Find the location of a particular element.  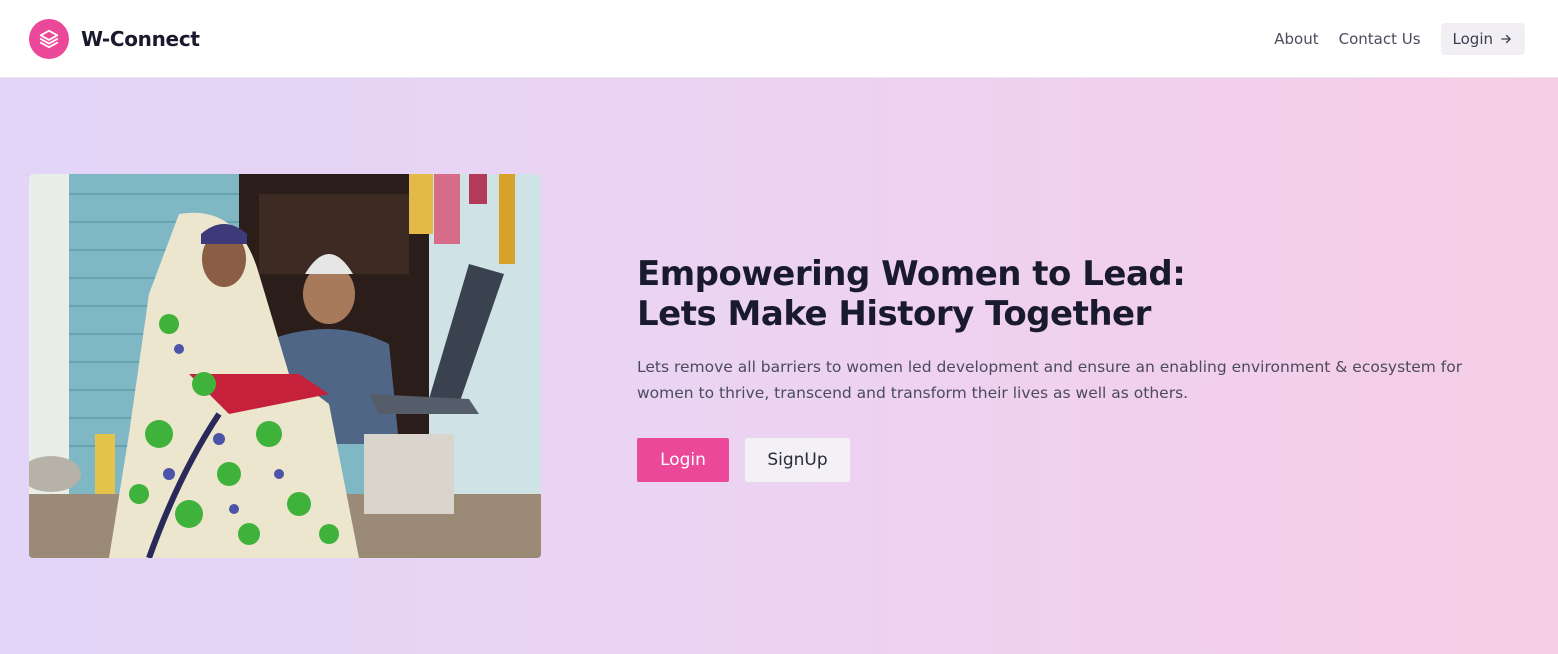

brand: W-Connect is located at coordinates (114, 38).